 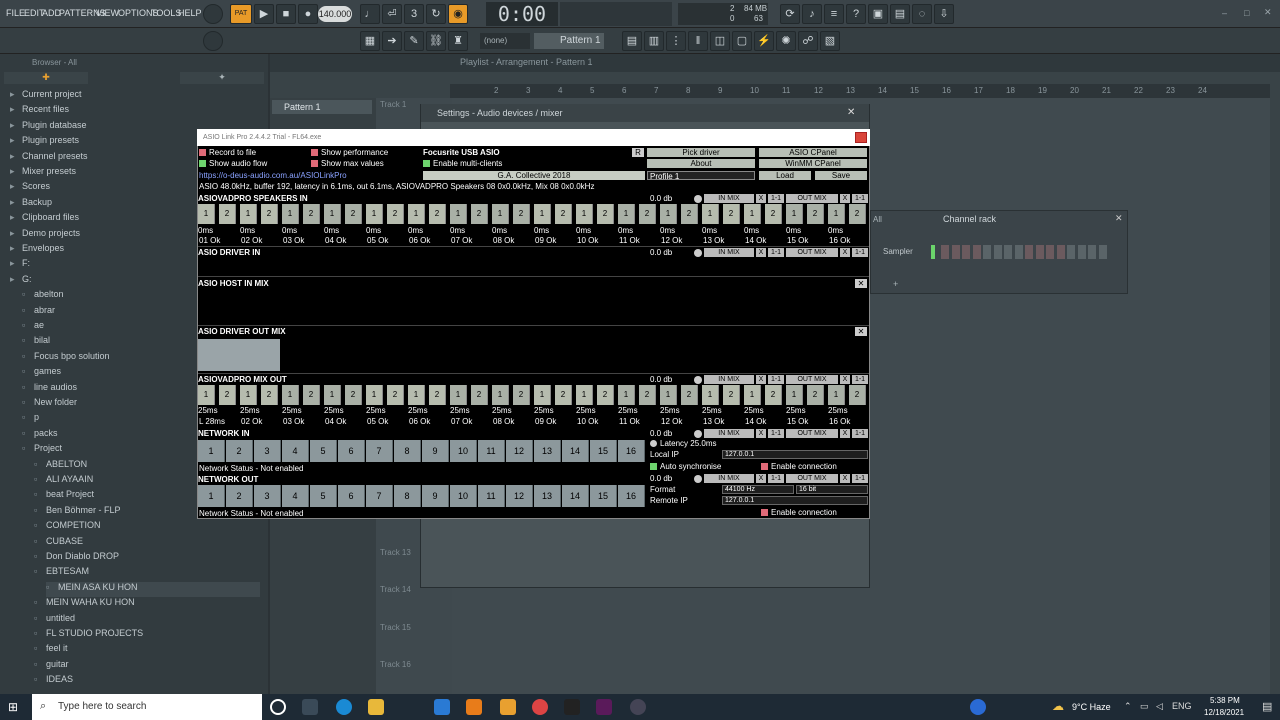 I want to click on mic-icon: ♪, so click(x=812, y=14).